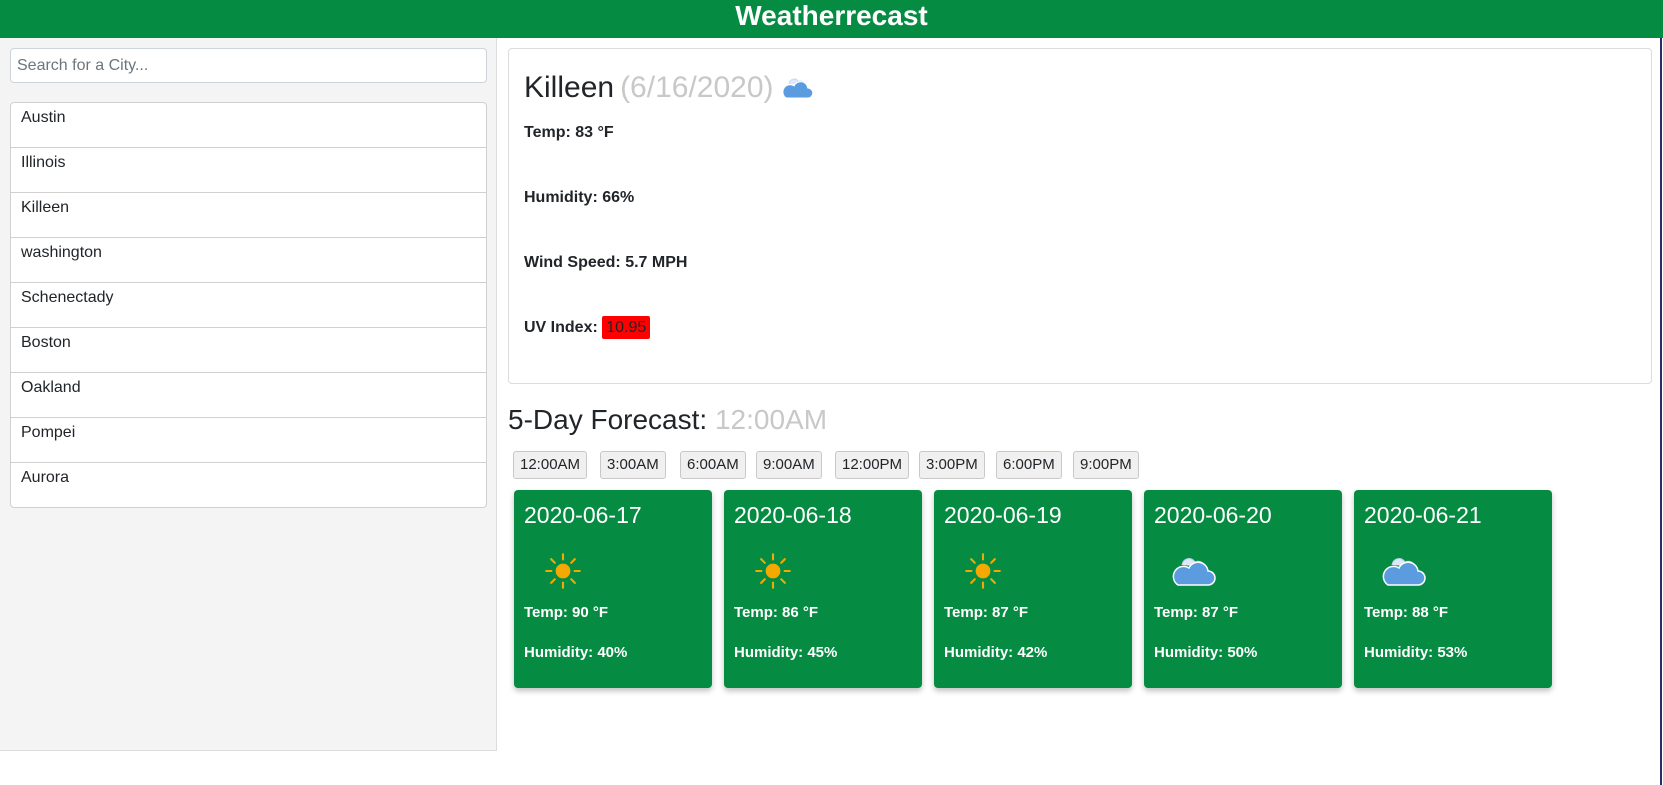 Image resolution: width=1663 pixels, height=785 pixels. I want to click on forecast-card: 2020-06-17 Temp: 90 °F Humidity: 40%, so click(613, 589).